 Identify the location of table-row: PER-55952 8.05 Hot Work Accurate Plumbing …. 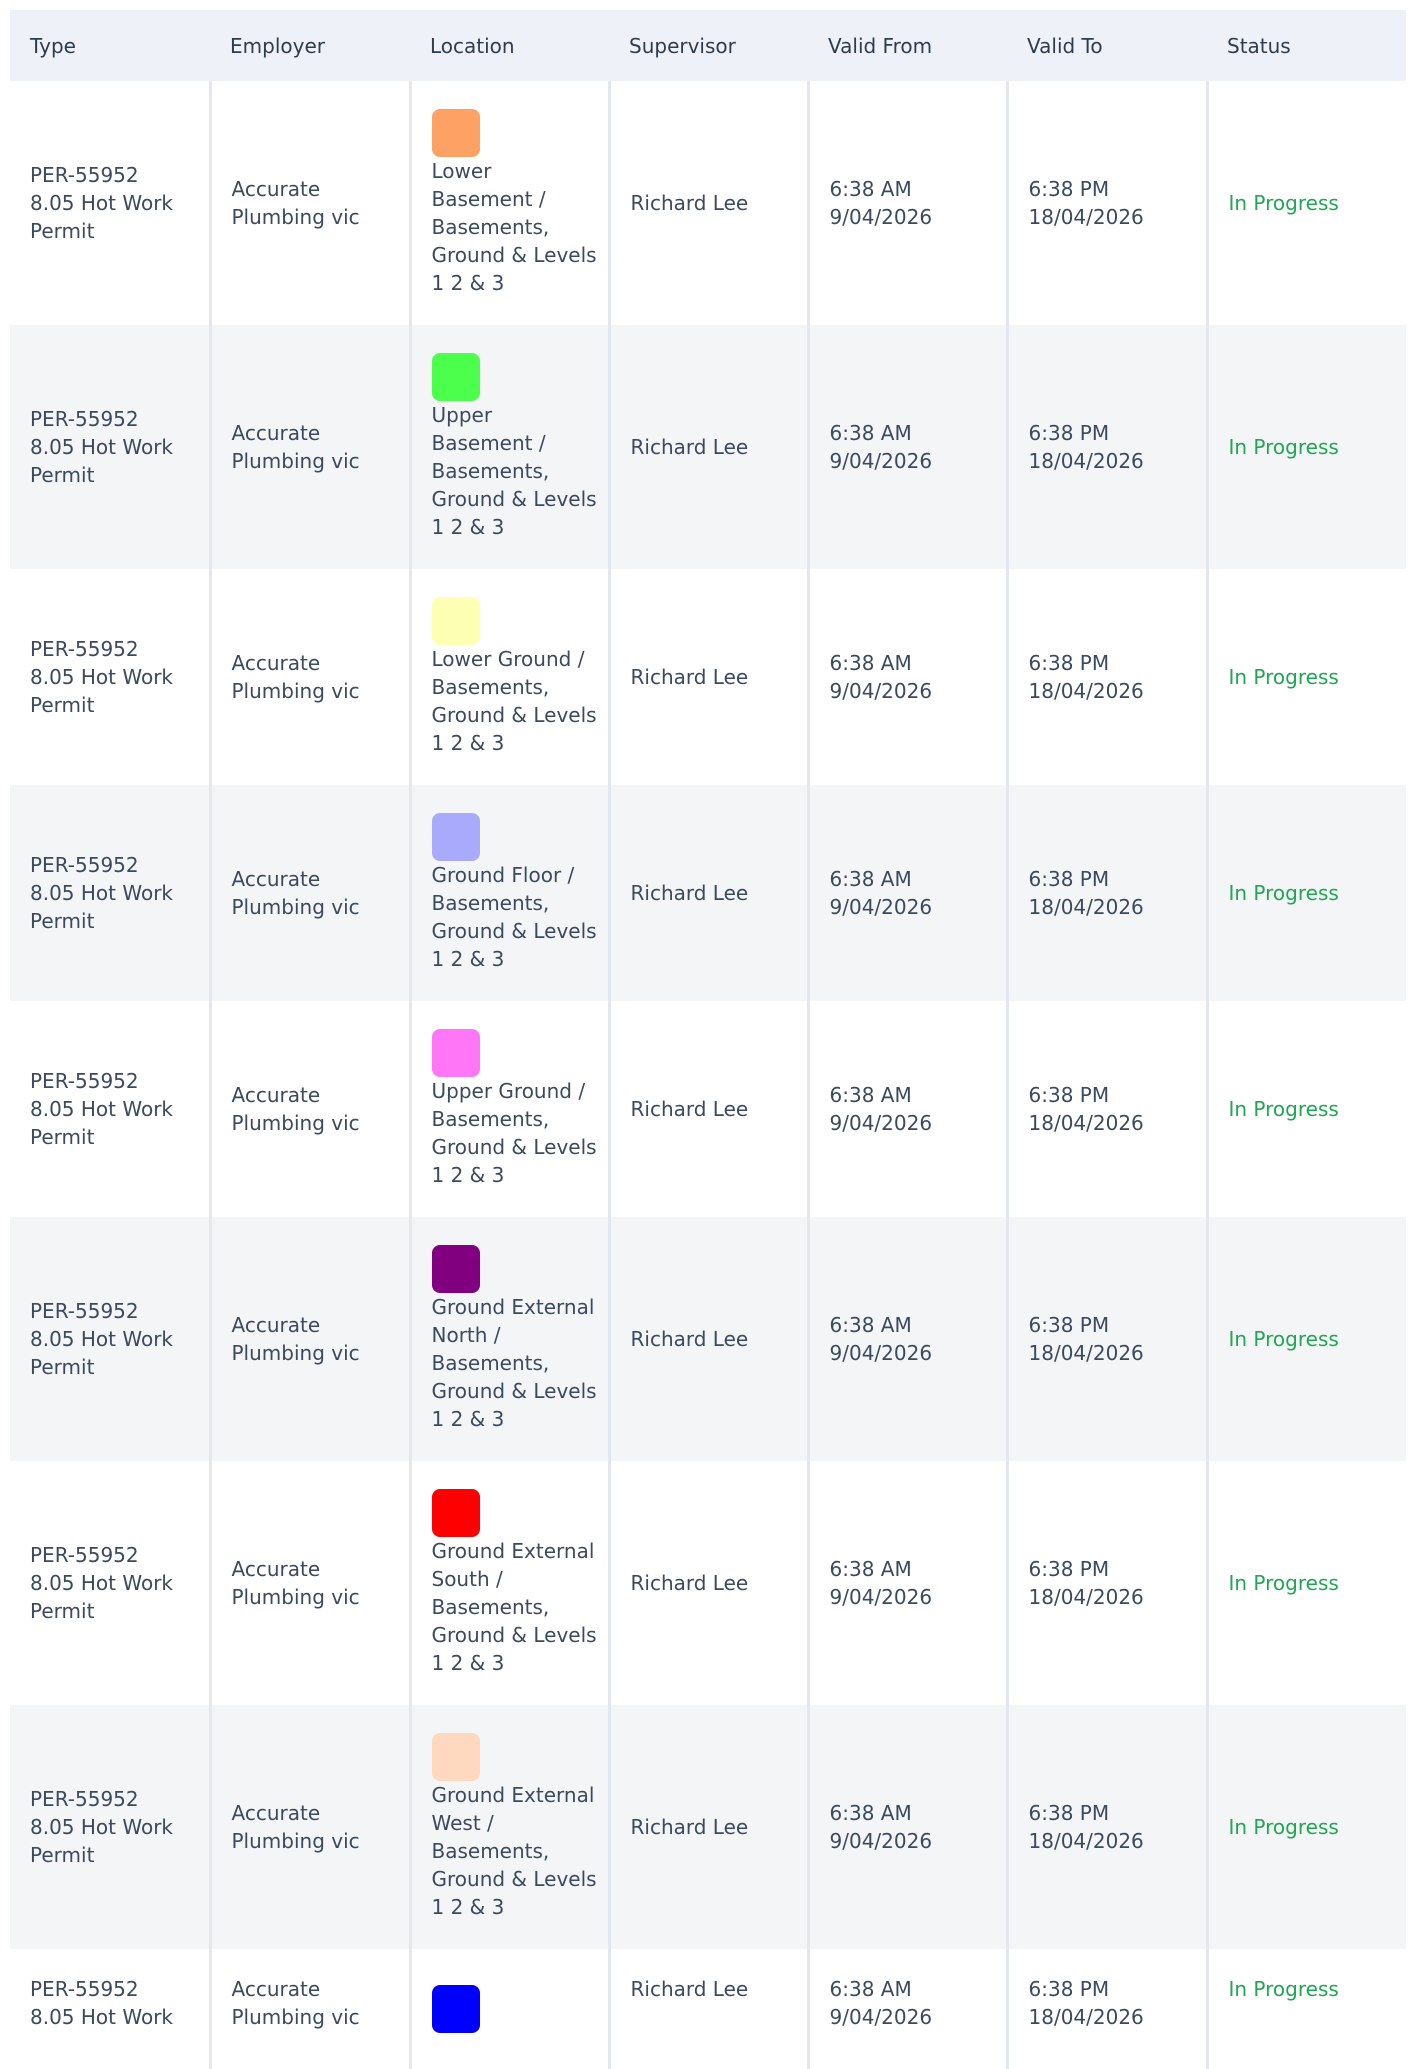
(708, 2009).